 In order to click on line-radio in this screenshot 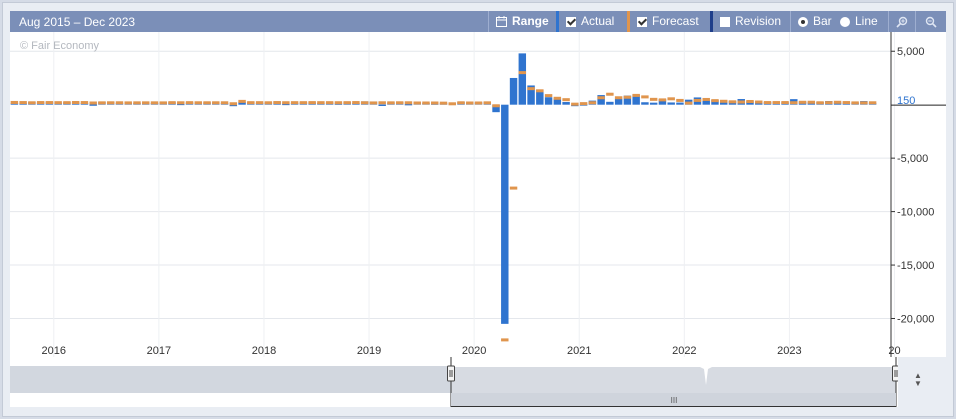, I will do `click(845, 21)`.